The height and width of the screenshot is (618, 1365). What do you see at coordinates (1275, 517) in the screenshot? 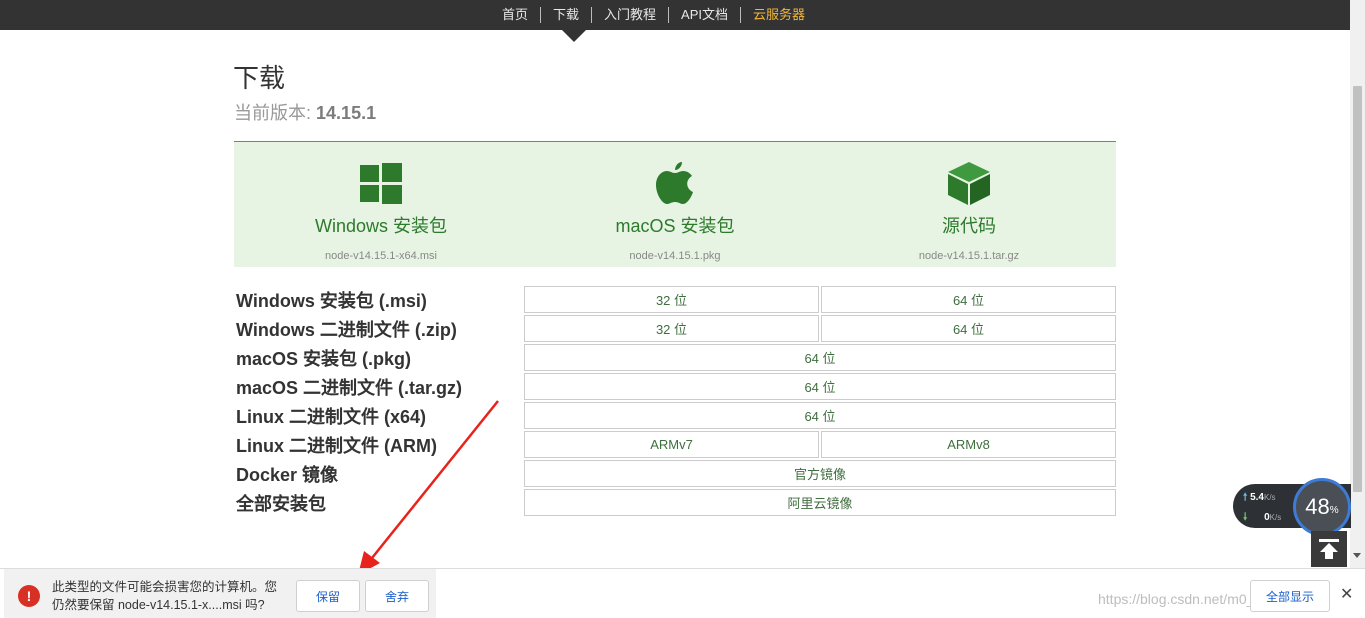
I see `download-unit: K/s` at bounding box center [1275, 517].